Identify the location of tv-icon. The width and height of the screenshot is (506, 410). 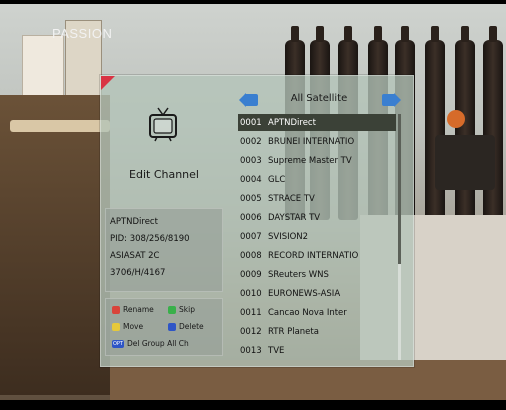
(163, 124).